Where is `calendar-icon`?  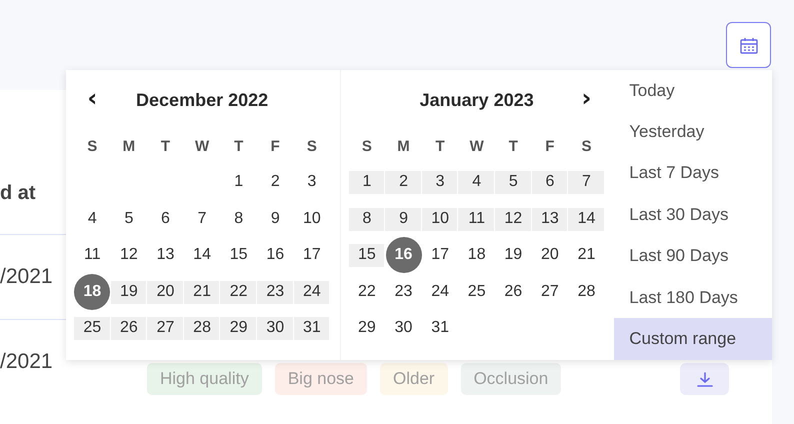 calendar-icon is located at coordinates (749, 45).